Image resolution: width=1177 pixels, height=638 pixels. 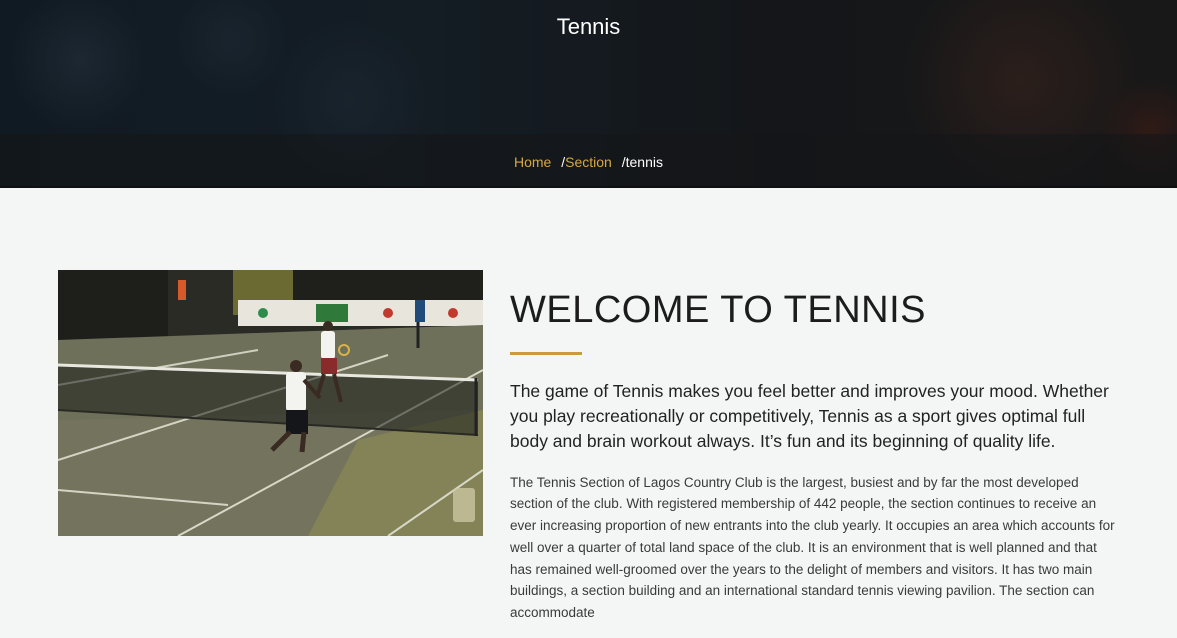 What do you see at coordinates (532, 162) in the screenshot?
I see `breadcrumb-home-link: Home` at bounding box center [532, 162].